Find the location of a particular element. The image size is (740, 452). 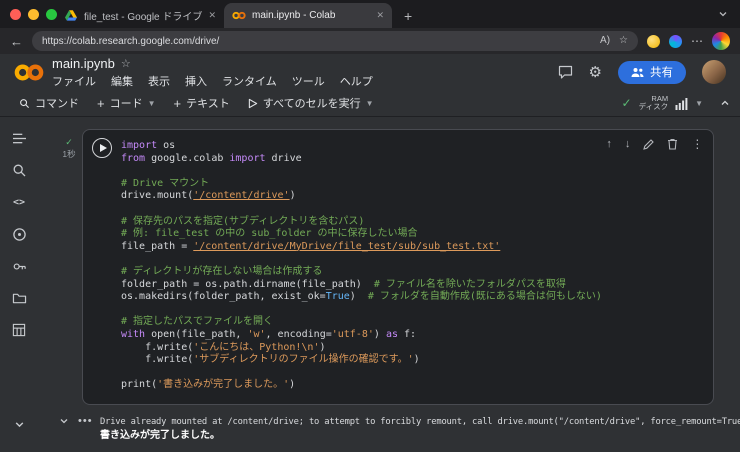

code-line: f.write('こんにちは、Python!\n') is located at coordinates (413, 348).